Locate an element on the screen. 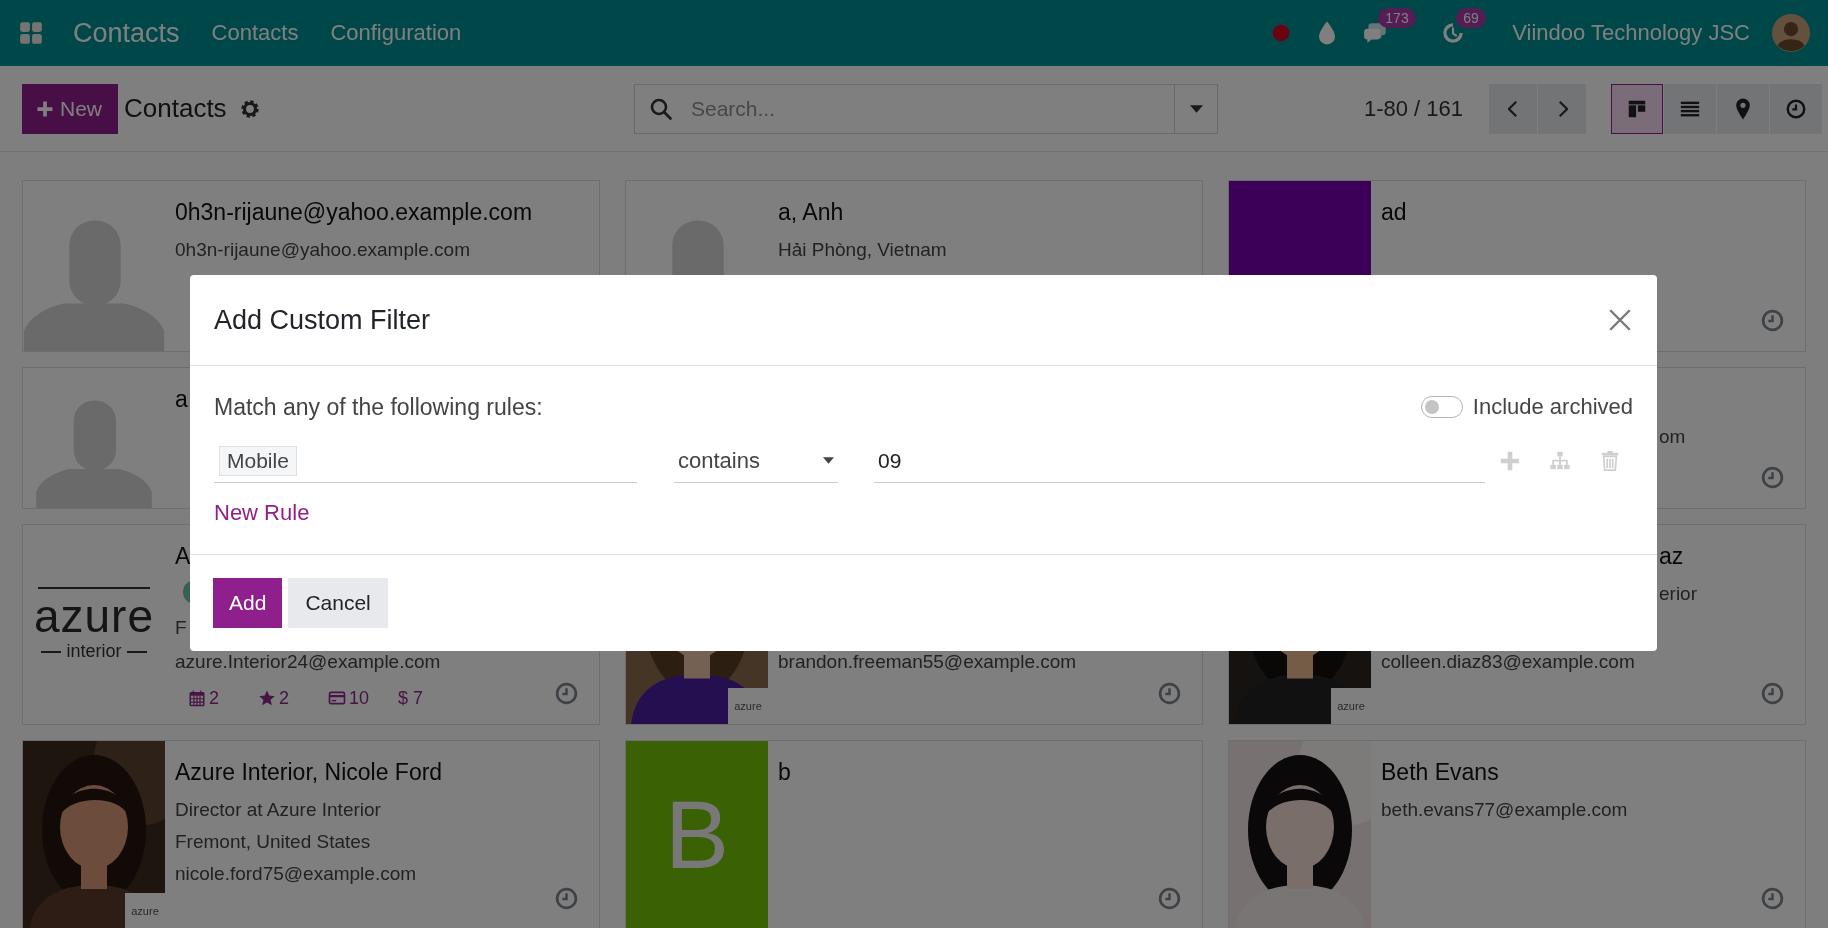  search-icon is located at coordinates (661, 108).